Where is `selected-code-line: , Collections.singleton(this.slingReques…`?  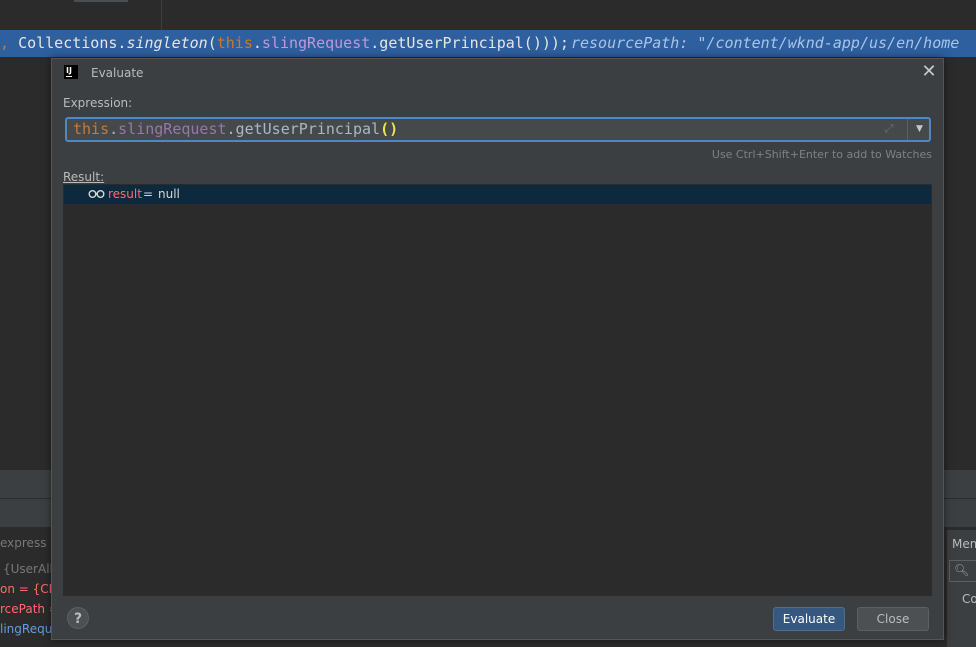
selected-code-line: , Collections.singleton(this.slingReques… is located at coordinates (488, 43).